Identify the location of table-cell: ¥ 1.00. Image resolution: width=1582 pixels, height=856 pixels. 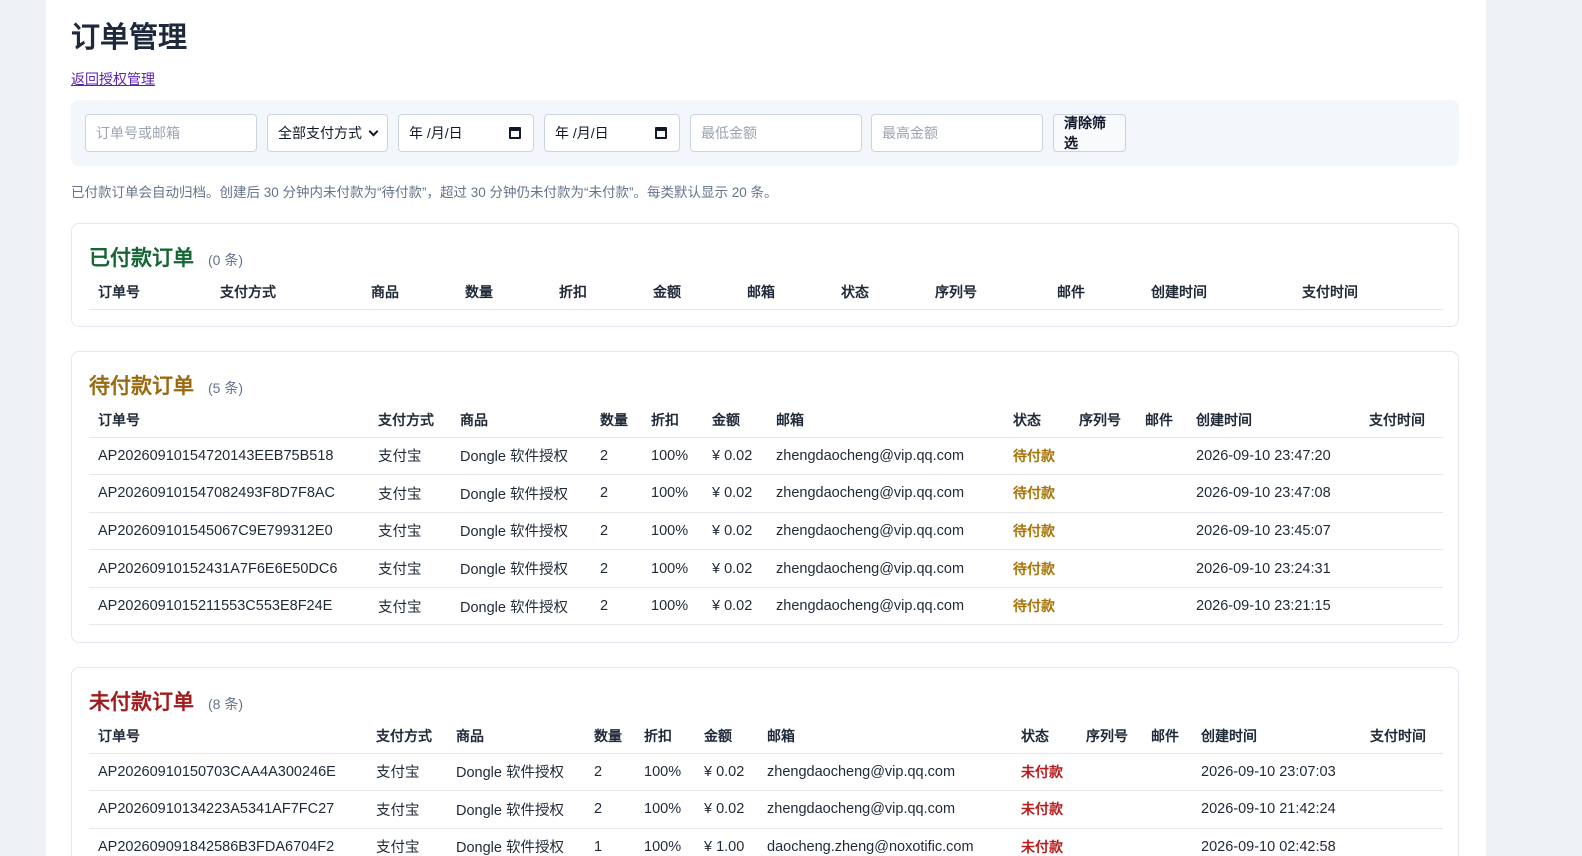
(726, 842).